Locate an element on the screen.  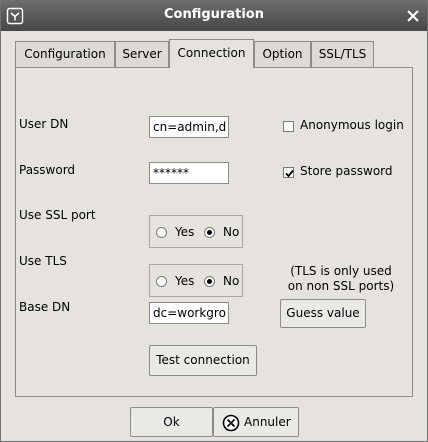
close-icon is located at coordinates (413, 16).